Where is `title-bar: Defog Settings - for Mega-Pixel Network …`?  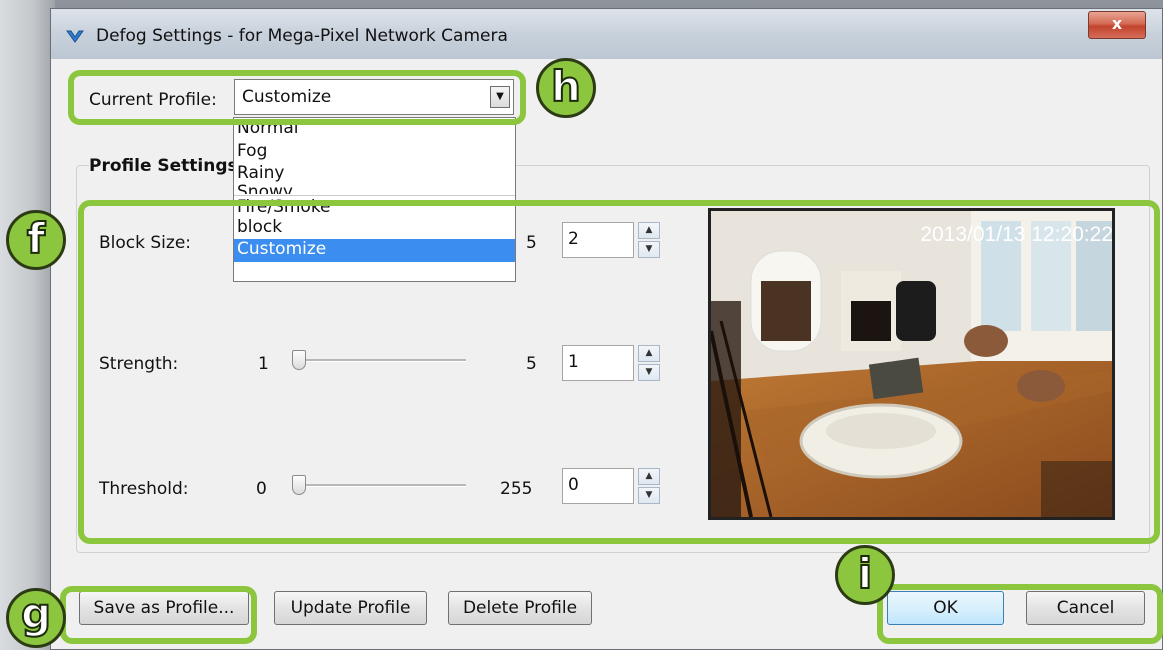 title-bar: Defog Settings - for Mega-Pixel Network … is located at coordinates (606, 34).